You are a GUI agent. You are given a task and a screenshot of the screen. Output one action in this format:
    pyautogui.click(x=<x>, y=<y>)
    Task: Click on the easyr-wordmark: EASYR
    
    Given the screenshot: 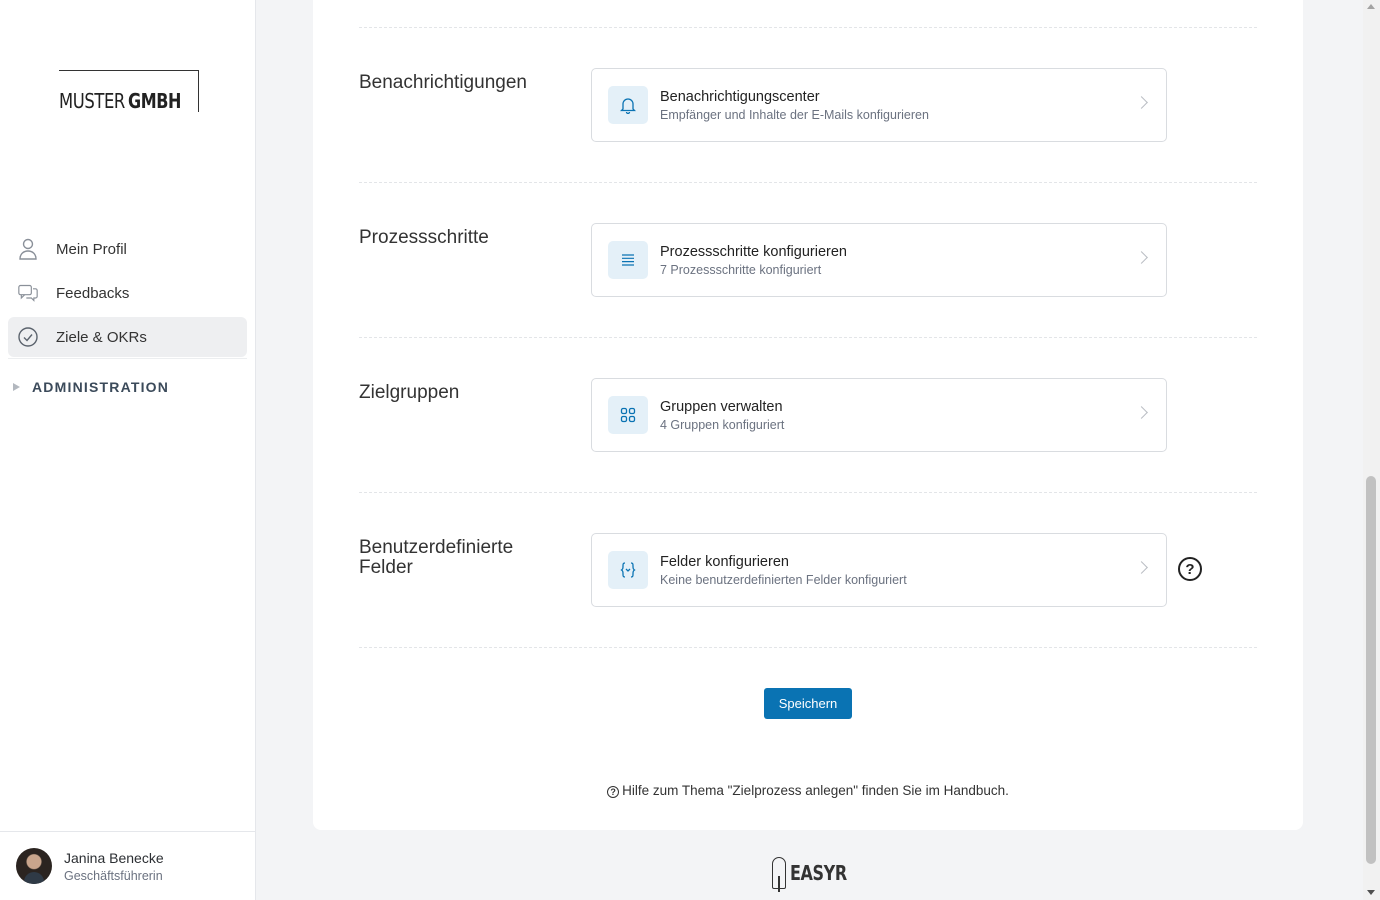 What is the action you would take?
    pyautogui.click(x=818, y=873)
    